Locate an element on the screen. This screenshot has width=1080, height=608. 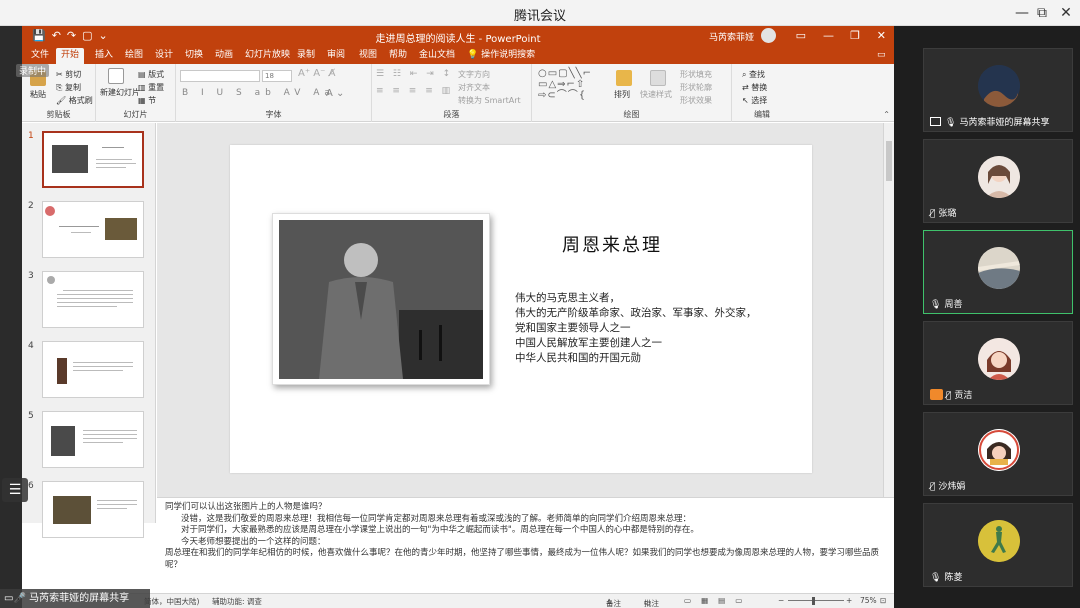
shape-effects-button: 形状效果 is located at coordinates (696, 100).